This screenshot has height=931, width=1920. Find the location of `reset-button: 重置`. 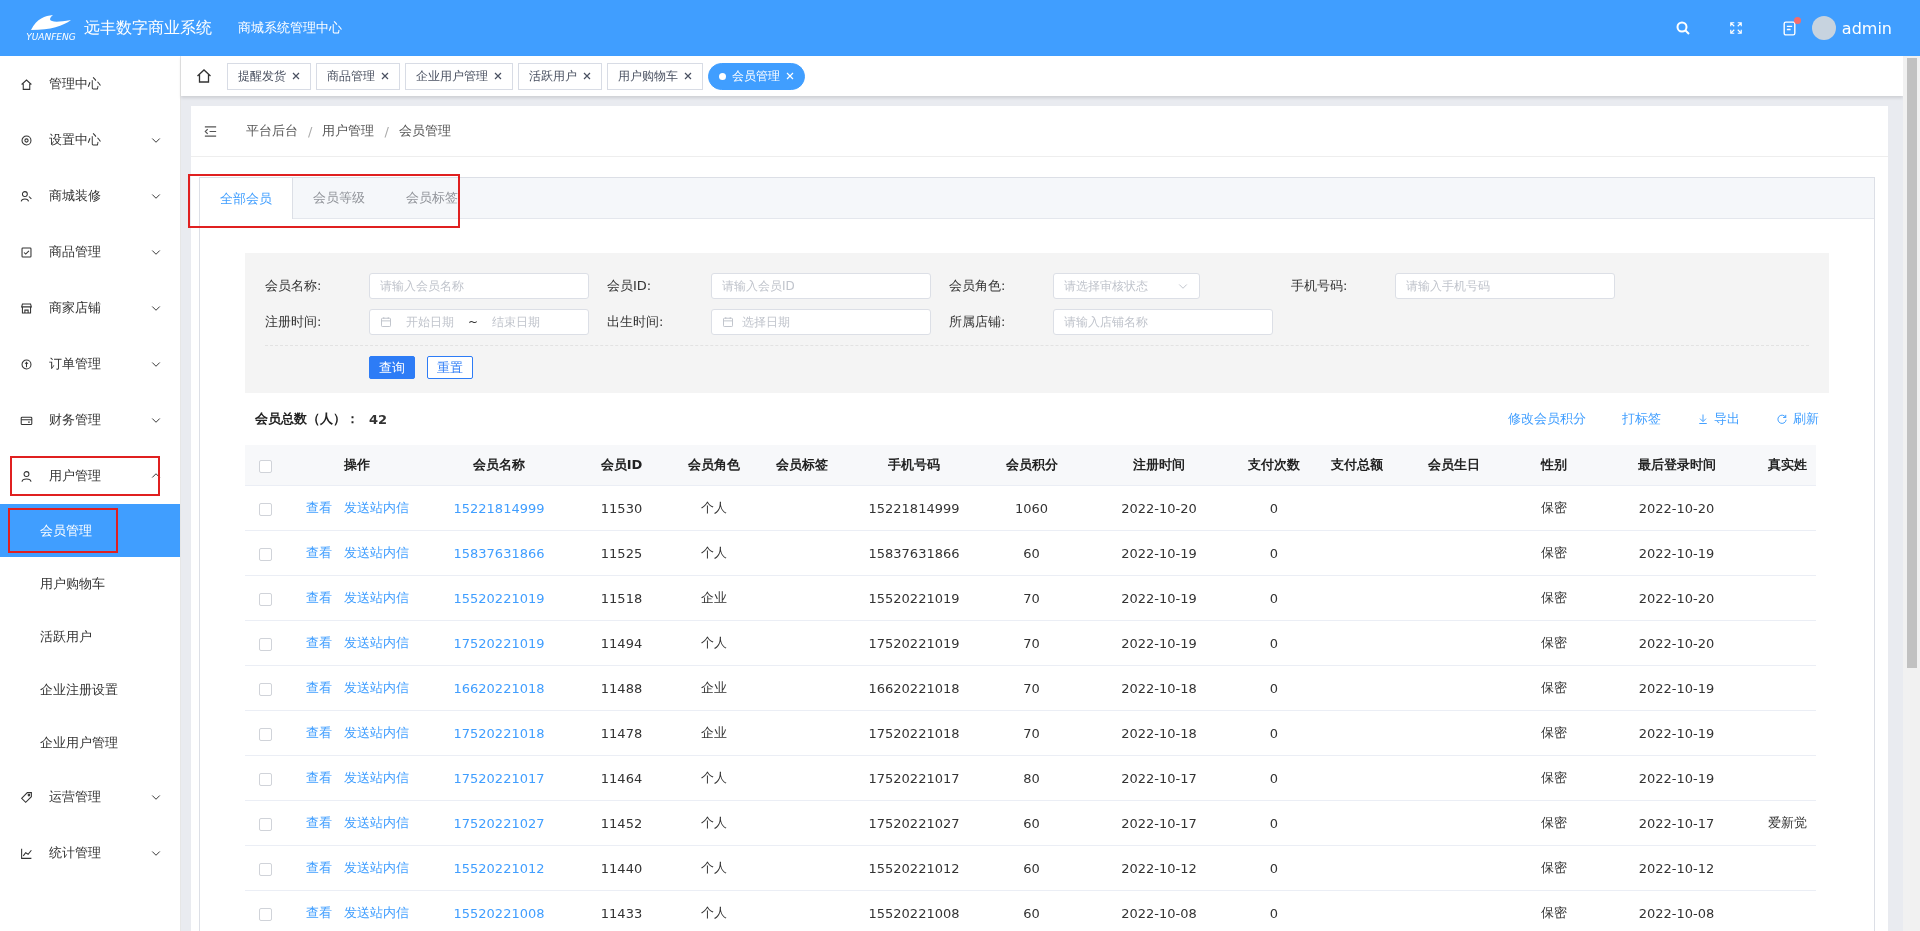

reset-button: 重置 is located at coordinates (450, 367).